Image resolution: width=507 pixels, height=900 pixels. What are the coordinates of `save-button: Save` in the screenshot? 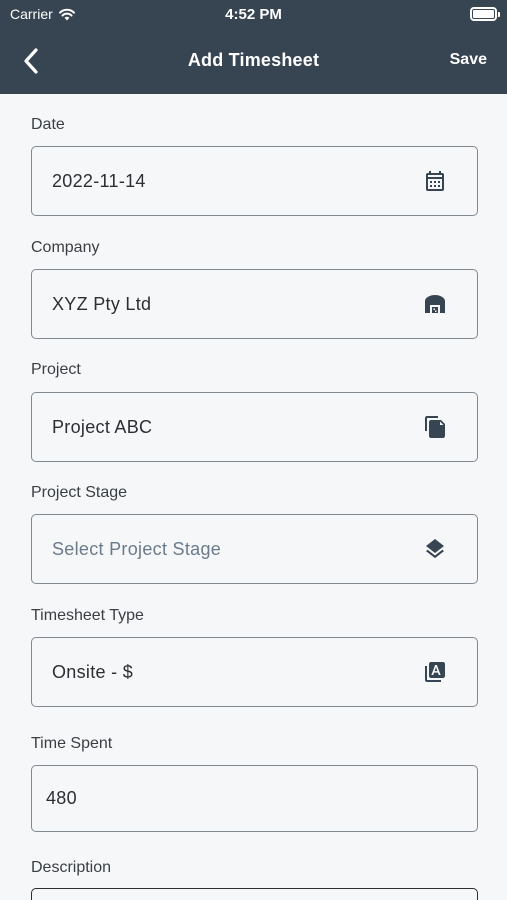 It's located at (468, 60).